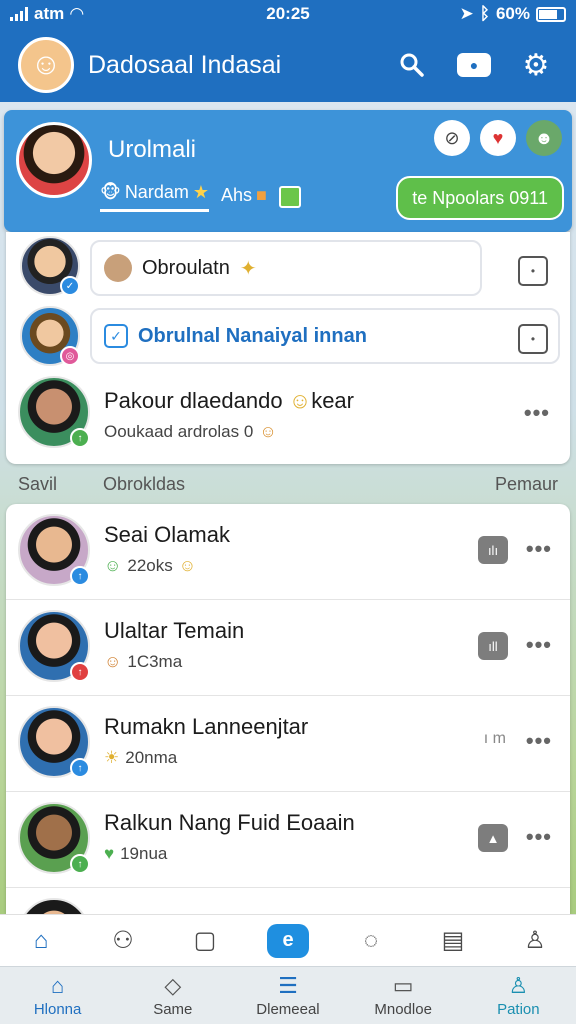 The width and height of the screenshot is (576, 1024). I want to click on profile-avatar: ☺, so click(46, 65).